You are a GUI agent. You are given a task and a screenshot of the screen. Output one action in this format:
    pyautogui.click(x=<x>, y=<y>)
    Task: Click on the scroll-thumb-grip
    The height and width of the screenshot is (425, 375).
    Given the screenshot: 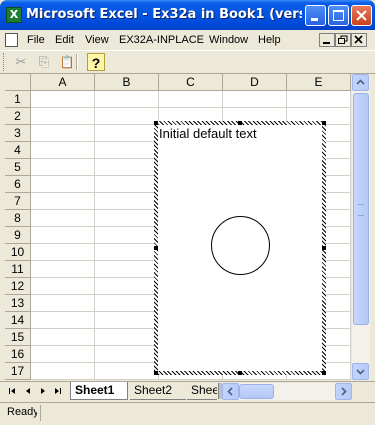 What is the action you would take?
    pyautogui.click(x=361, y=210)
    